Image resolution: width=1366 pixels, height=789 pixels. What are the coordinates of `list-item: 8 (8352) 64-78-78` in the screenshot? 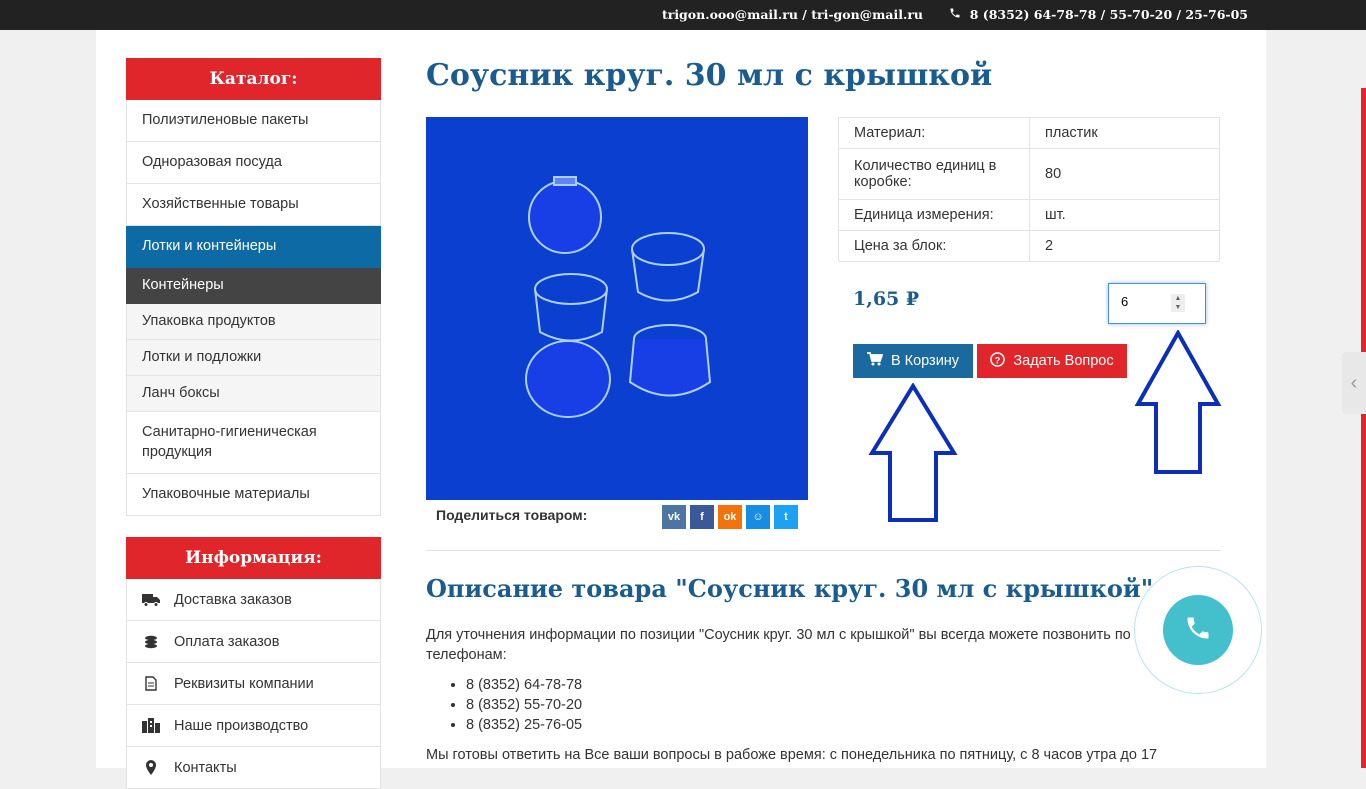 It's located at (524, 685).